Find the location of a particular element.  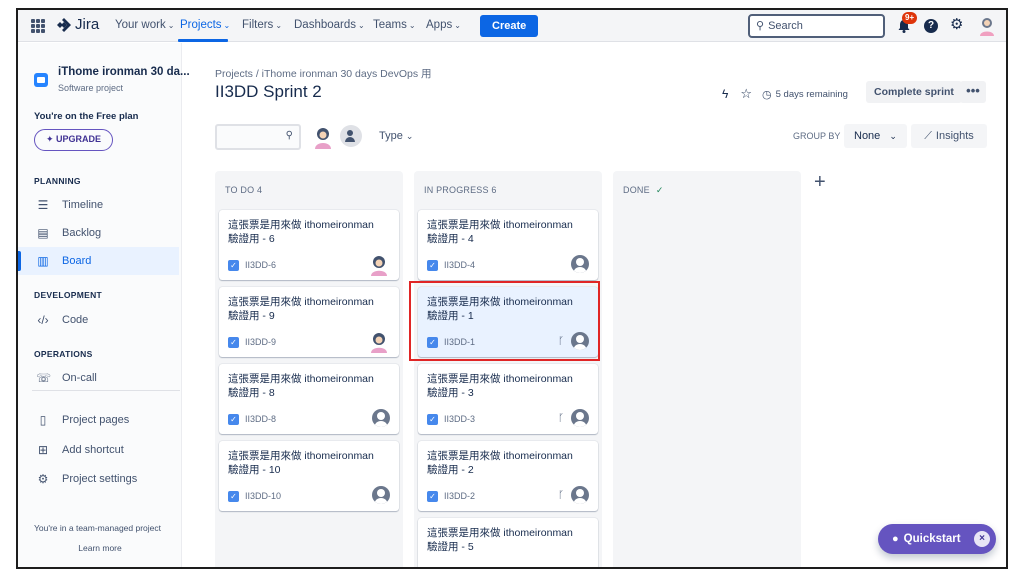

nav-dashboards: Dashboards ⌄ is located at coordinates (329, 25).